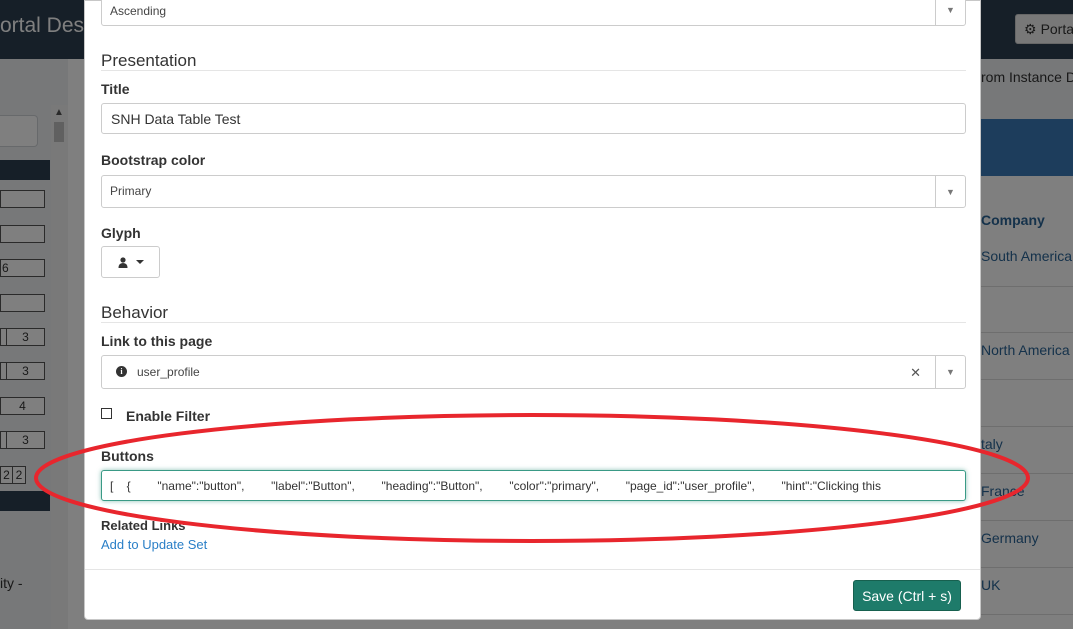  What do you see at coordinates (135, 312) in the screenshot?
I see `behavior-heading: Behavior` at bounding box center [135, 312].